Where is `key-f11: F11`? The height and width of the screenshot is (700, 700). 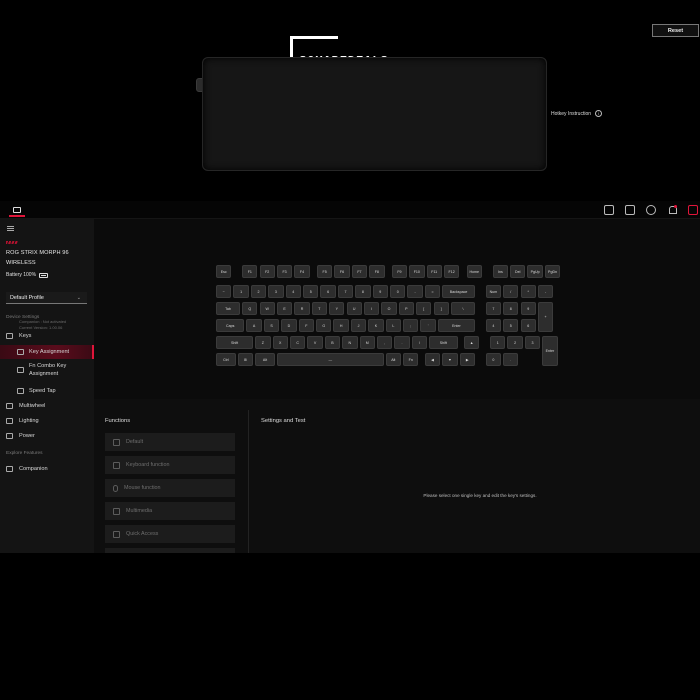 key-f11: F11 is located at coordinates (434, 271).